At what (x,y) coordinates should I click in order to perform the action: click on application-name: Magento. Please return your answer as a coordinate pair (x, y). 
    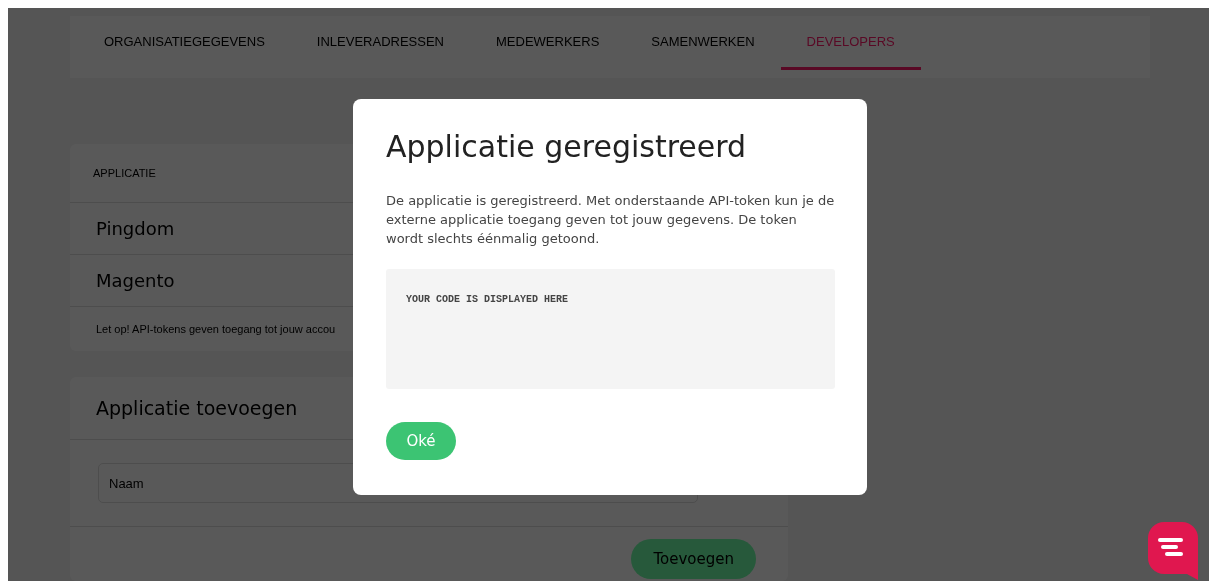
    Looking at the image, I should click on (135, 280).